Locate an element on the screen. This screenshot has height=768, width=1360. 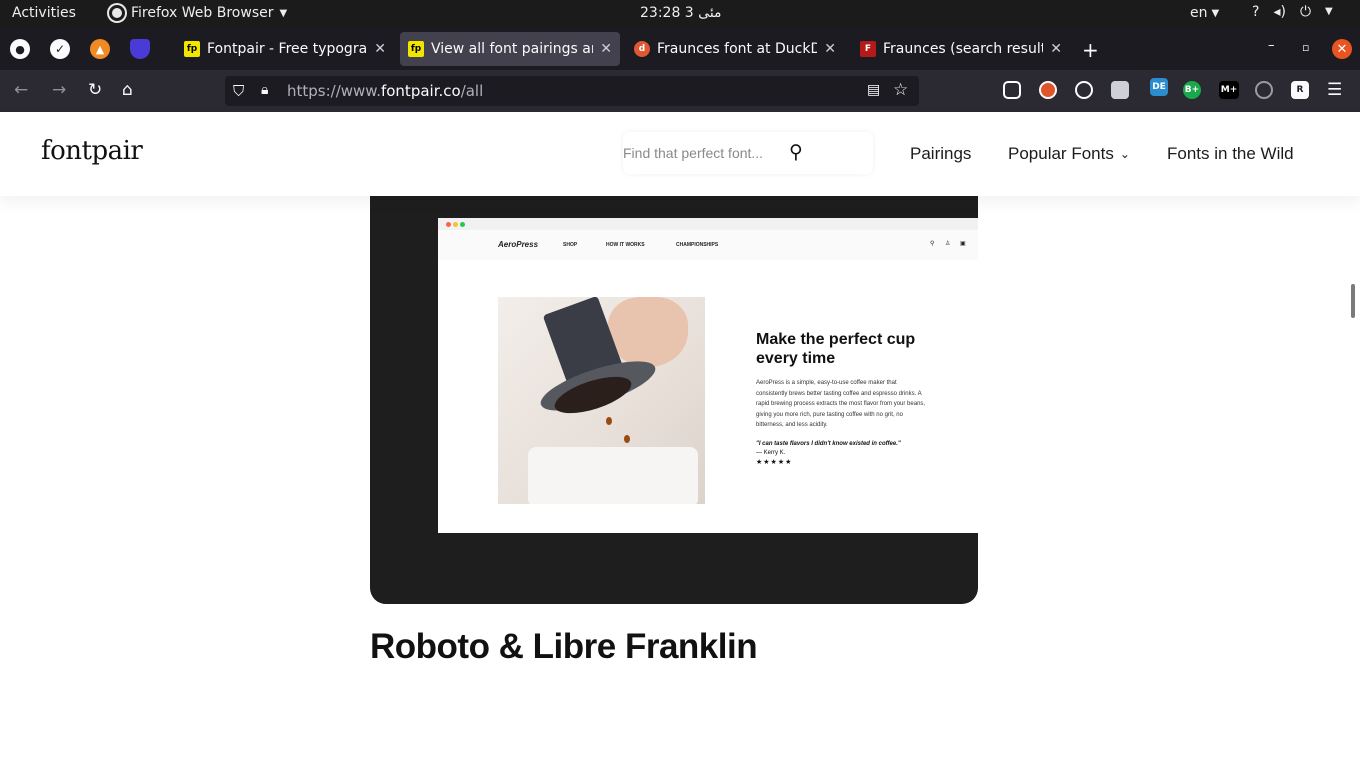
new-tab-button: + is located at coordinates (1090, 50).